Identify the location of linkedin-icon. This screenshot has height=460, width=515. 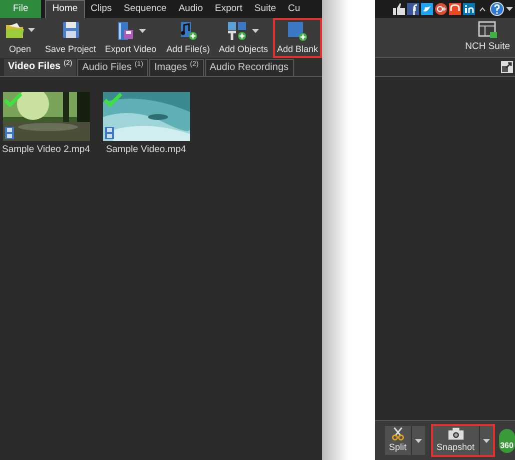
(469, 9).